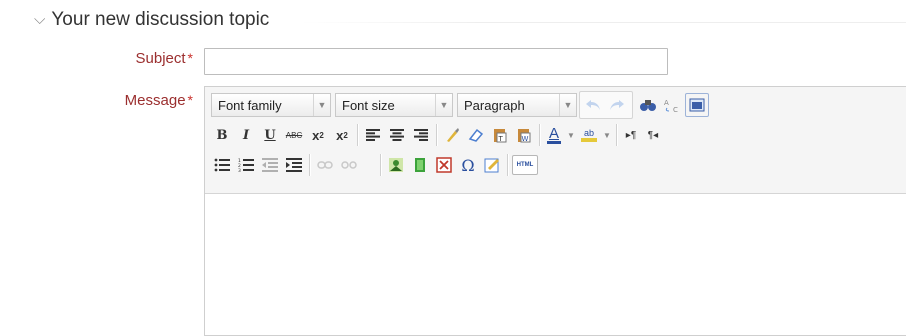  I want to click on subject-label: Subject *, so click(164, 58).